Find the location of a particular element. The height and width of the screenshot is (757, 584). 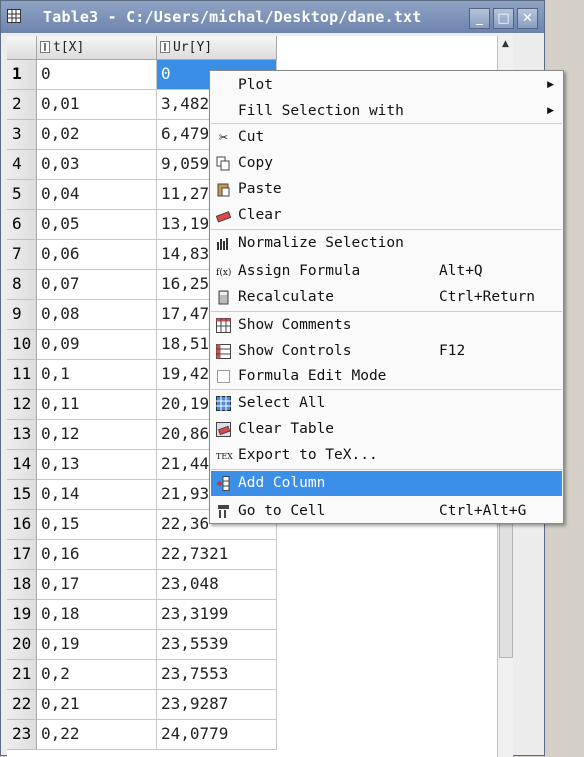

cell-x: 0,15 is located at coordinates (97, 525).